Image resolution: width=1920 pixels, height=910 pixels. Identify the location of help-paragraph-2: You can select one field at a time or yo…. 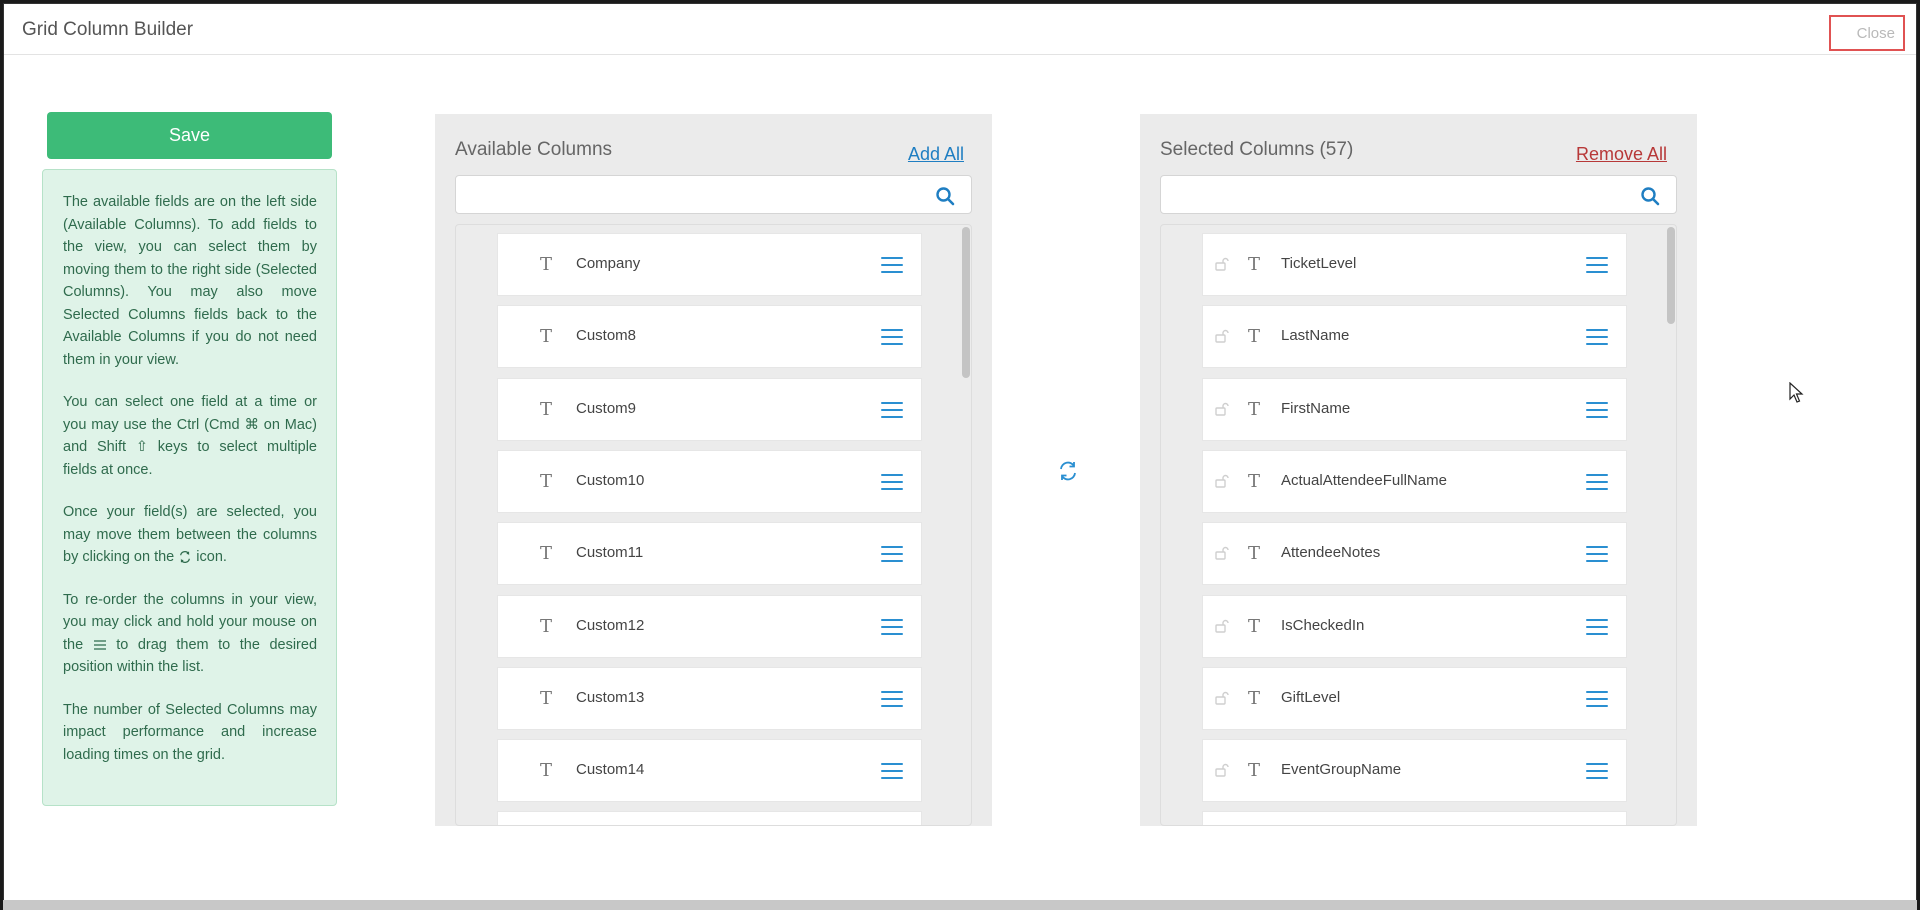
(190, 436).